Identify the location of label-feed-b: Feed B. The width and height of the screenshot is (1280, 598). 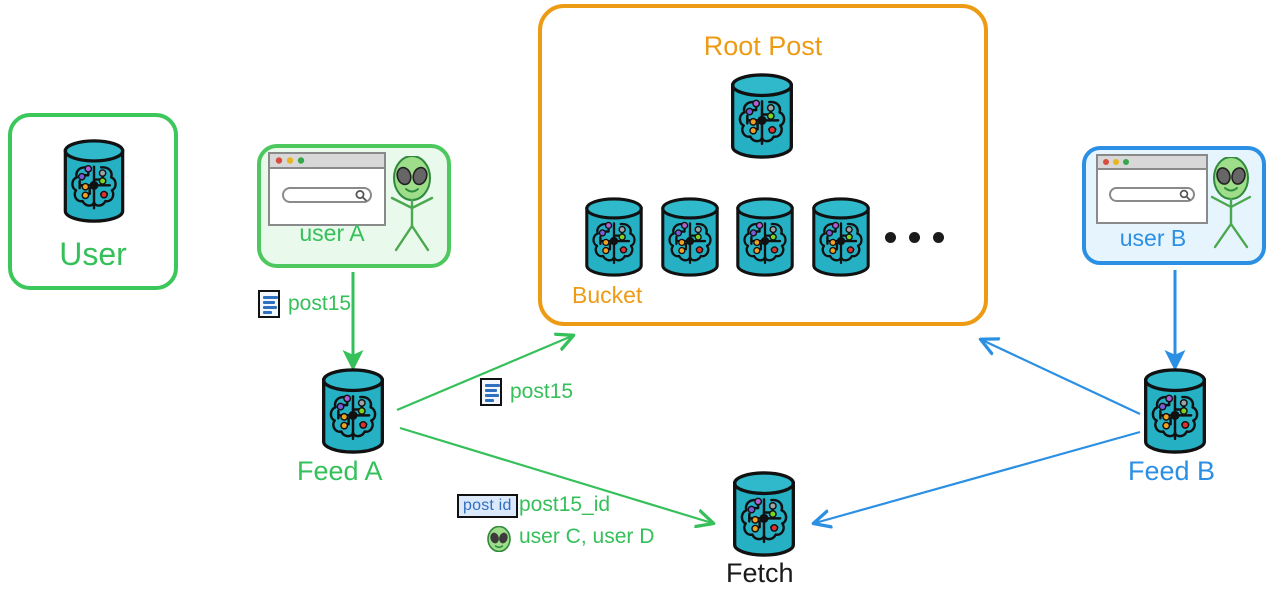
(1172, 471).